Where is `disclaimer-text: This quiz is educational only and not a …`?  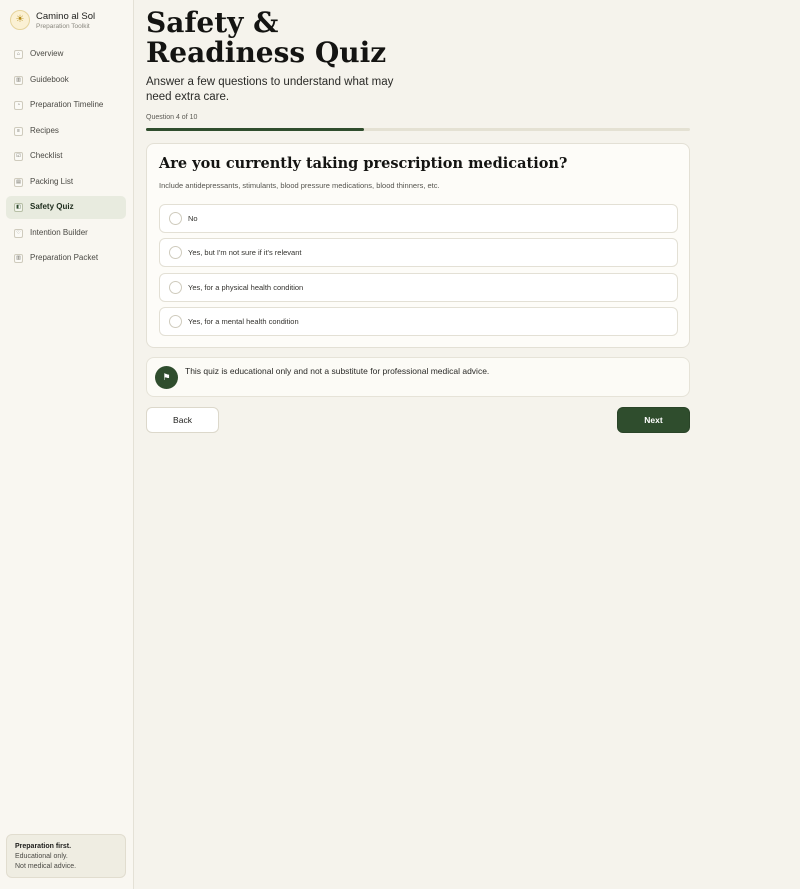 disclaimer-text: This quiz is educational only and not a … is located at coordinates (337, 371).